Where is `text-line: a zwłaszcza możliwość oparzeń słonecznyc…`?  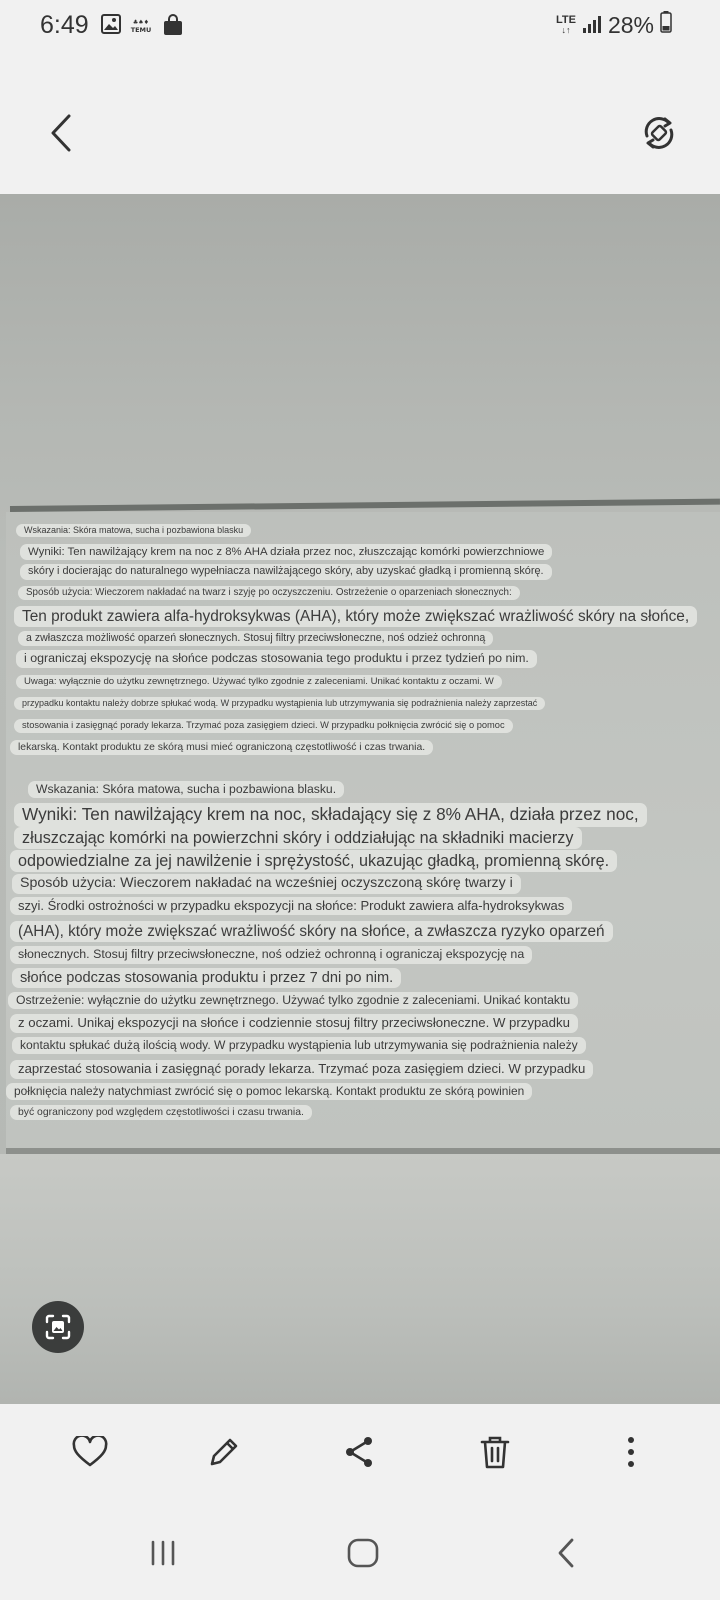
text-line: a zwłaszcza możliwość oparzeń słonecznyc… is located at coordinates (256, 639).